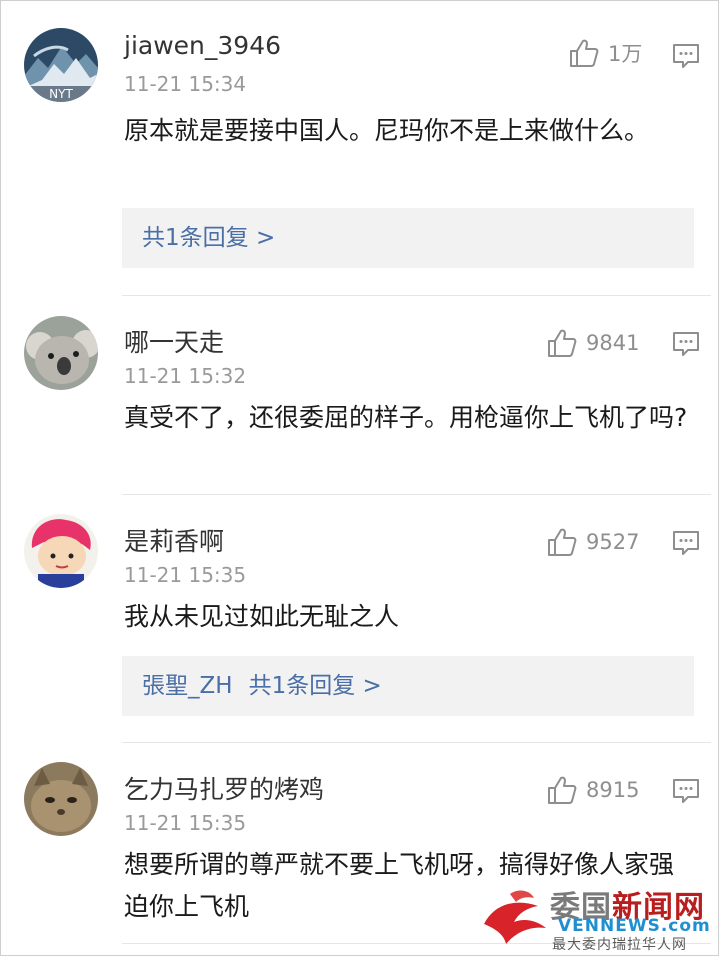 The image size is (719, 956). Describe the element at coordinates (613, 343) in the screenshot. I see `like-count: 9841` at that location.